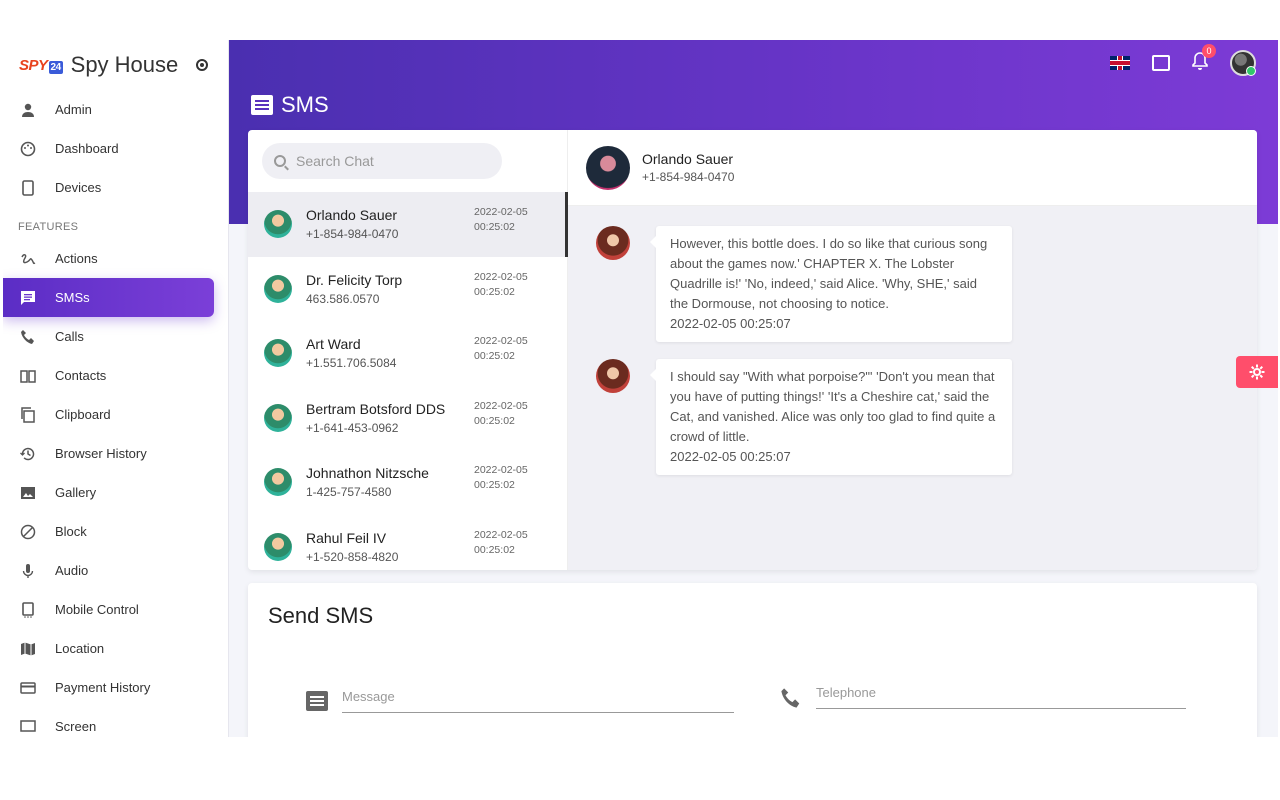 The height and width of the screenshot is (800, 1280). Describe the element at coordinates (352, 215) in the screenshot. I see `contact-name: Orlando Sauer` at that location.